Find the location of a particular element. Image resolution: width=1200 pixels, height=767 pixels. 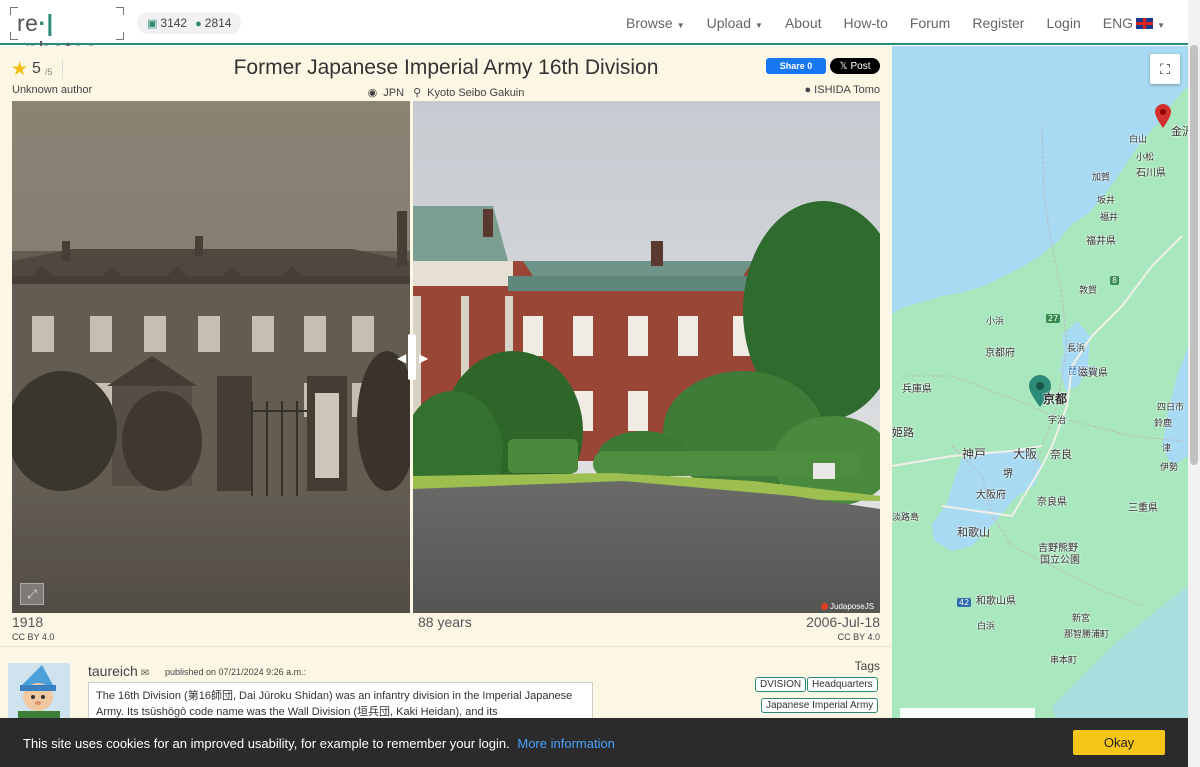

map-label-tsuruga: 敦賀 is located at coordinates (1088, 291).